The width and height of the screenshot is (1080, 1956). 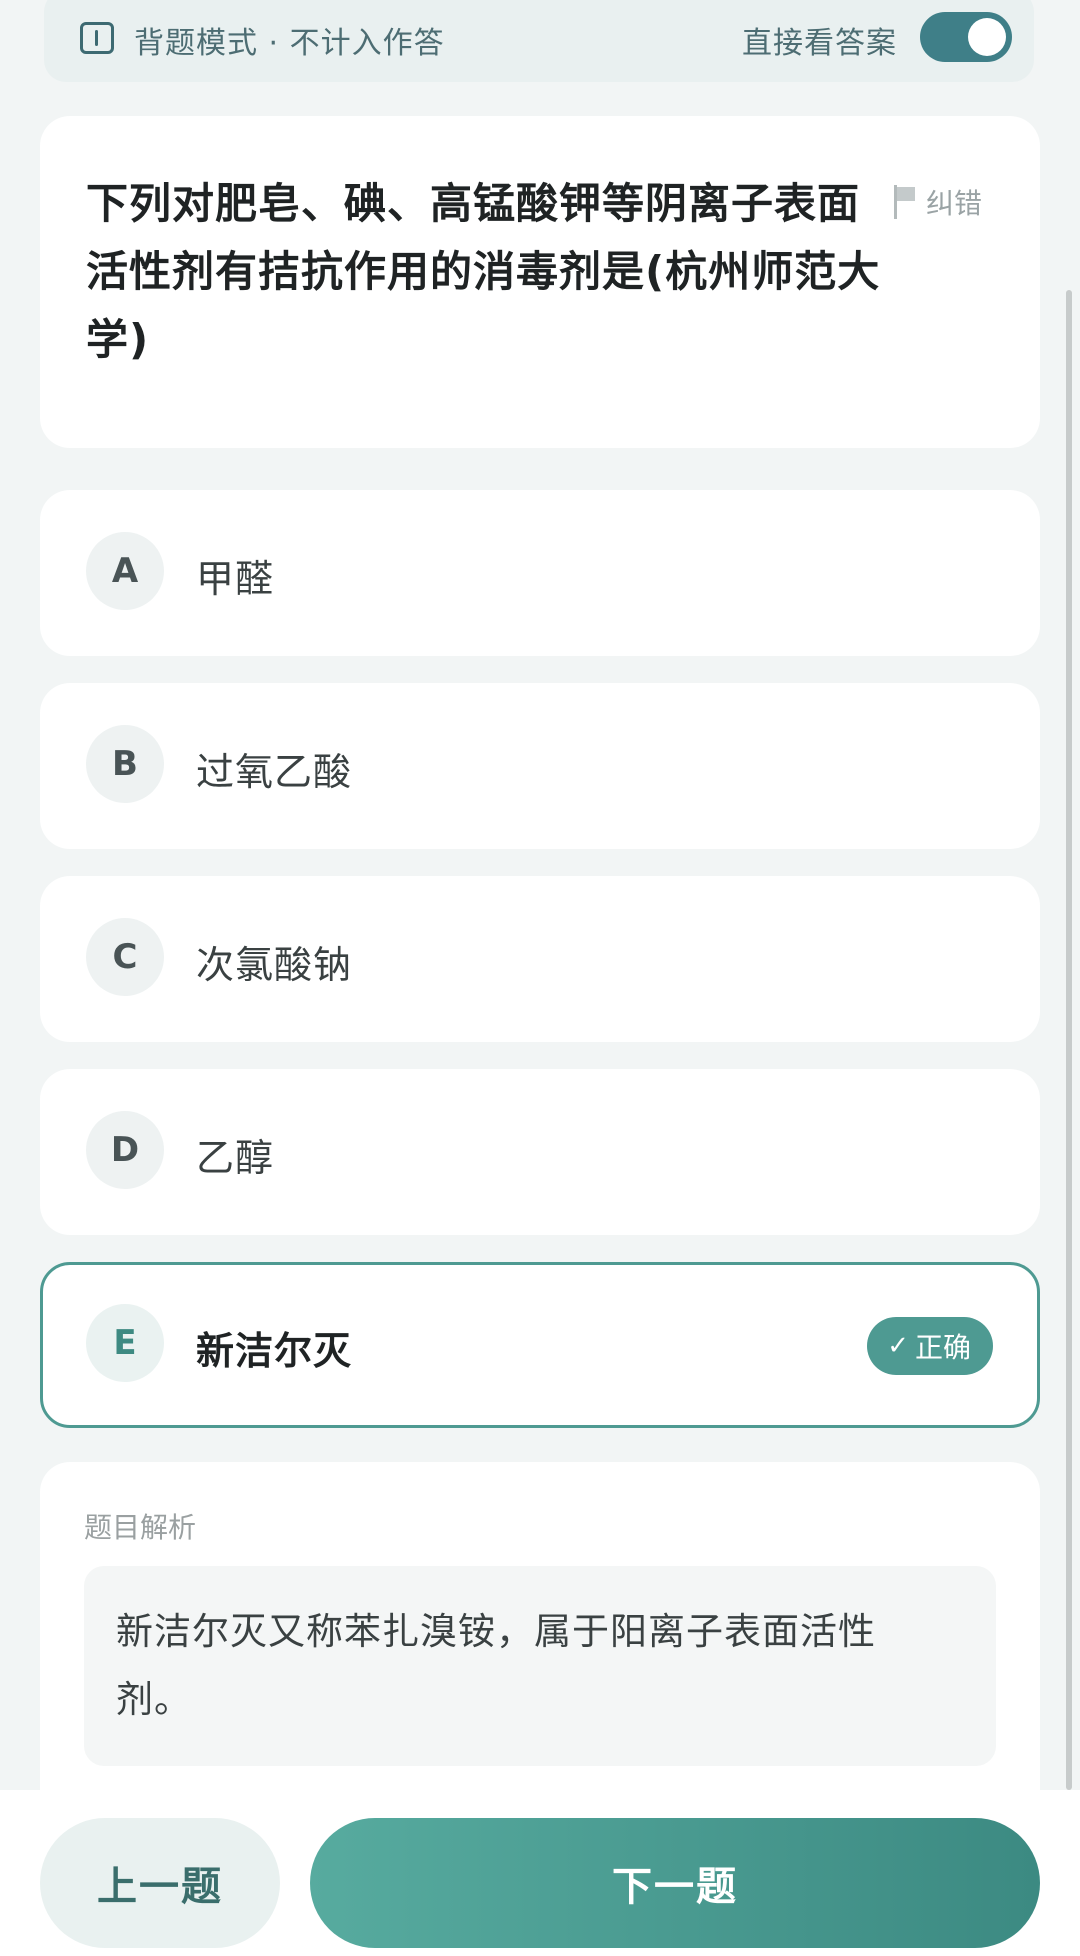 I want to click on next-question-button: 下一题, so click(x=675, y=1883).